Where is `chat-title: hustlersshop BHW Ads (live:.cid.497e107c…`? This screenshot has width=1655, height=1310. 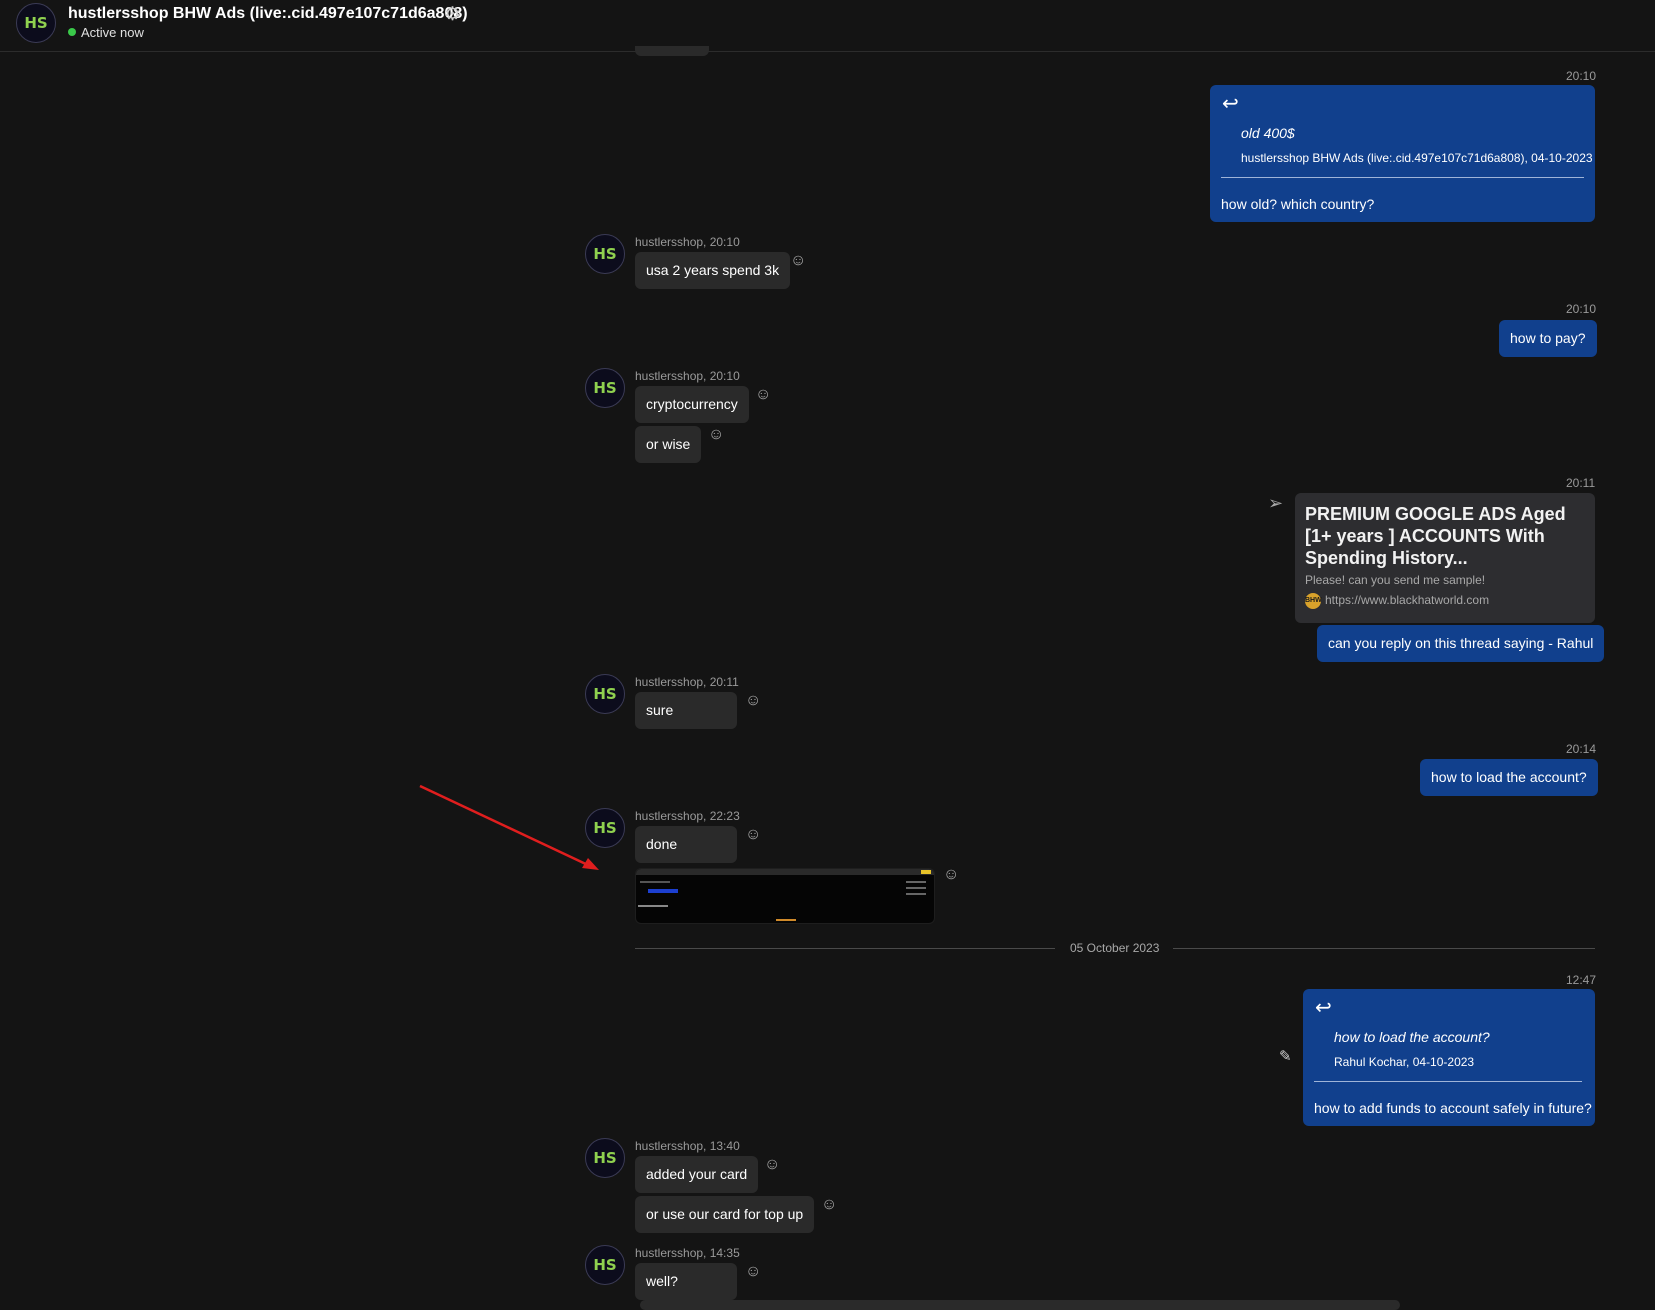
chat-title: hustlersshop BHW Ads (live:.cid.497e107c… is located at coordinates (268, 14).